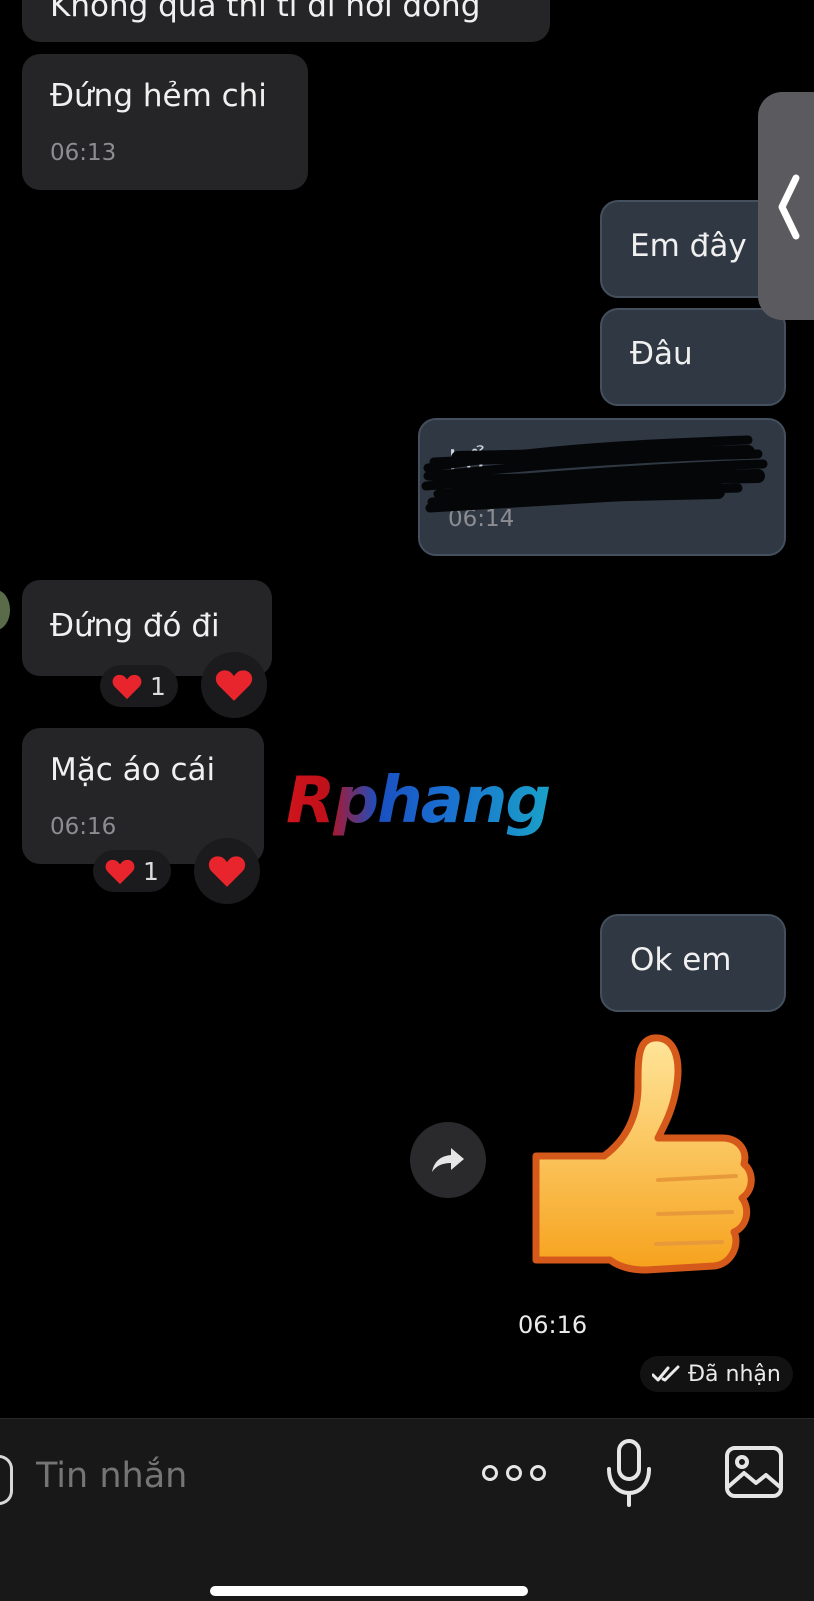 The width and height of the screenshot is (814, 1601). Describe the element at coordinates (594, 474) in the screenshot. I see `scribble-redaction` at that location.